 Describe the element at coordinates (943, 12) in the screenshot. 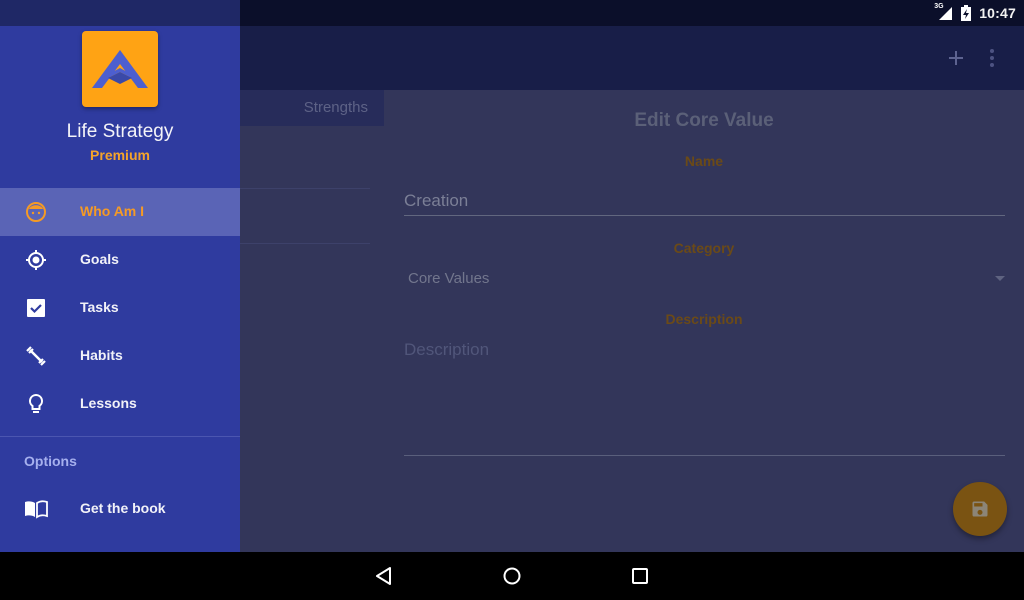

I see `signal-3g-icon: 3G` at that location.